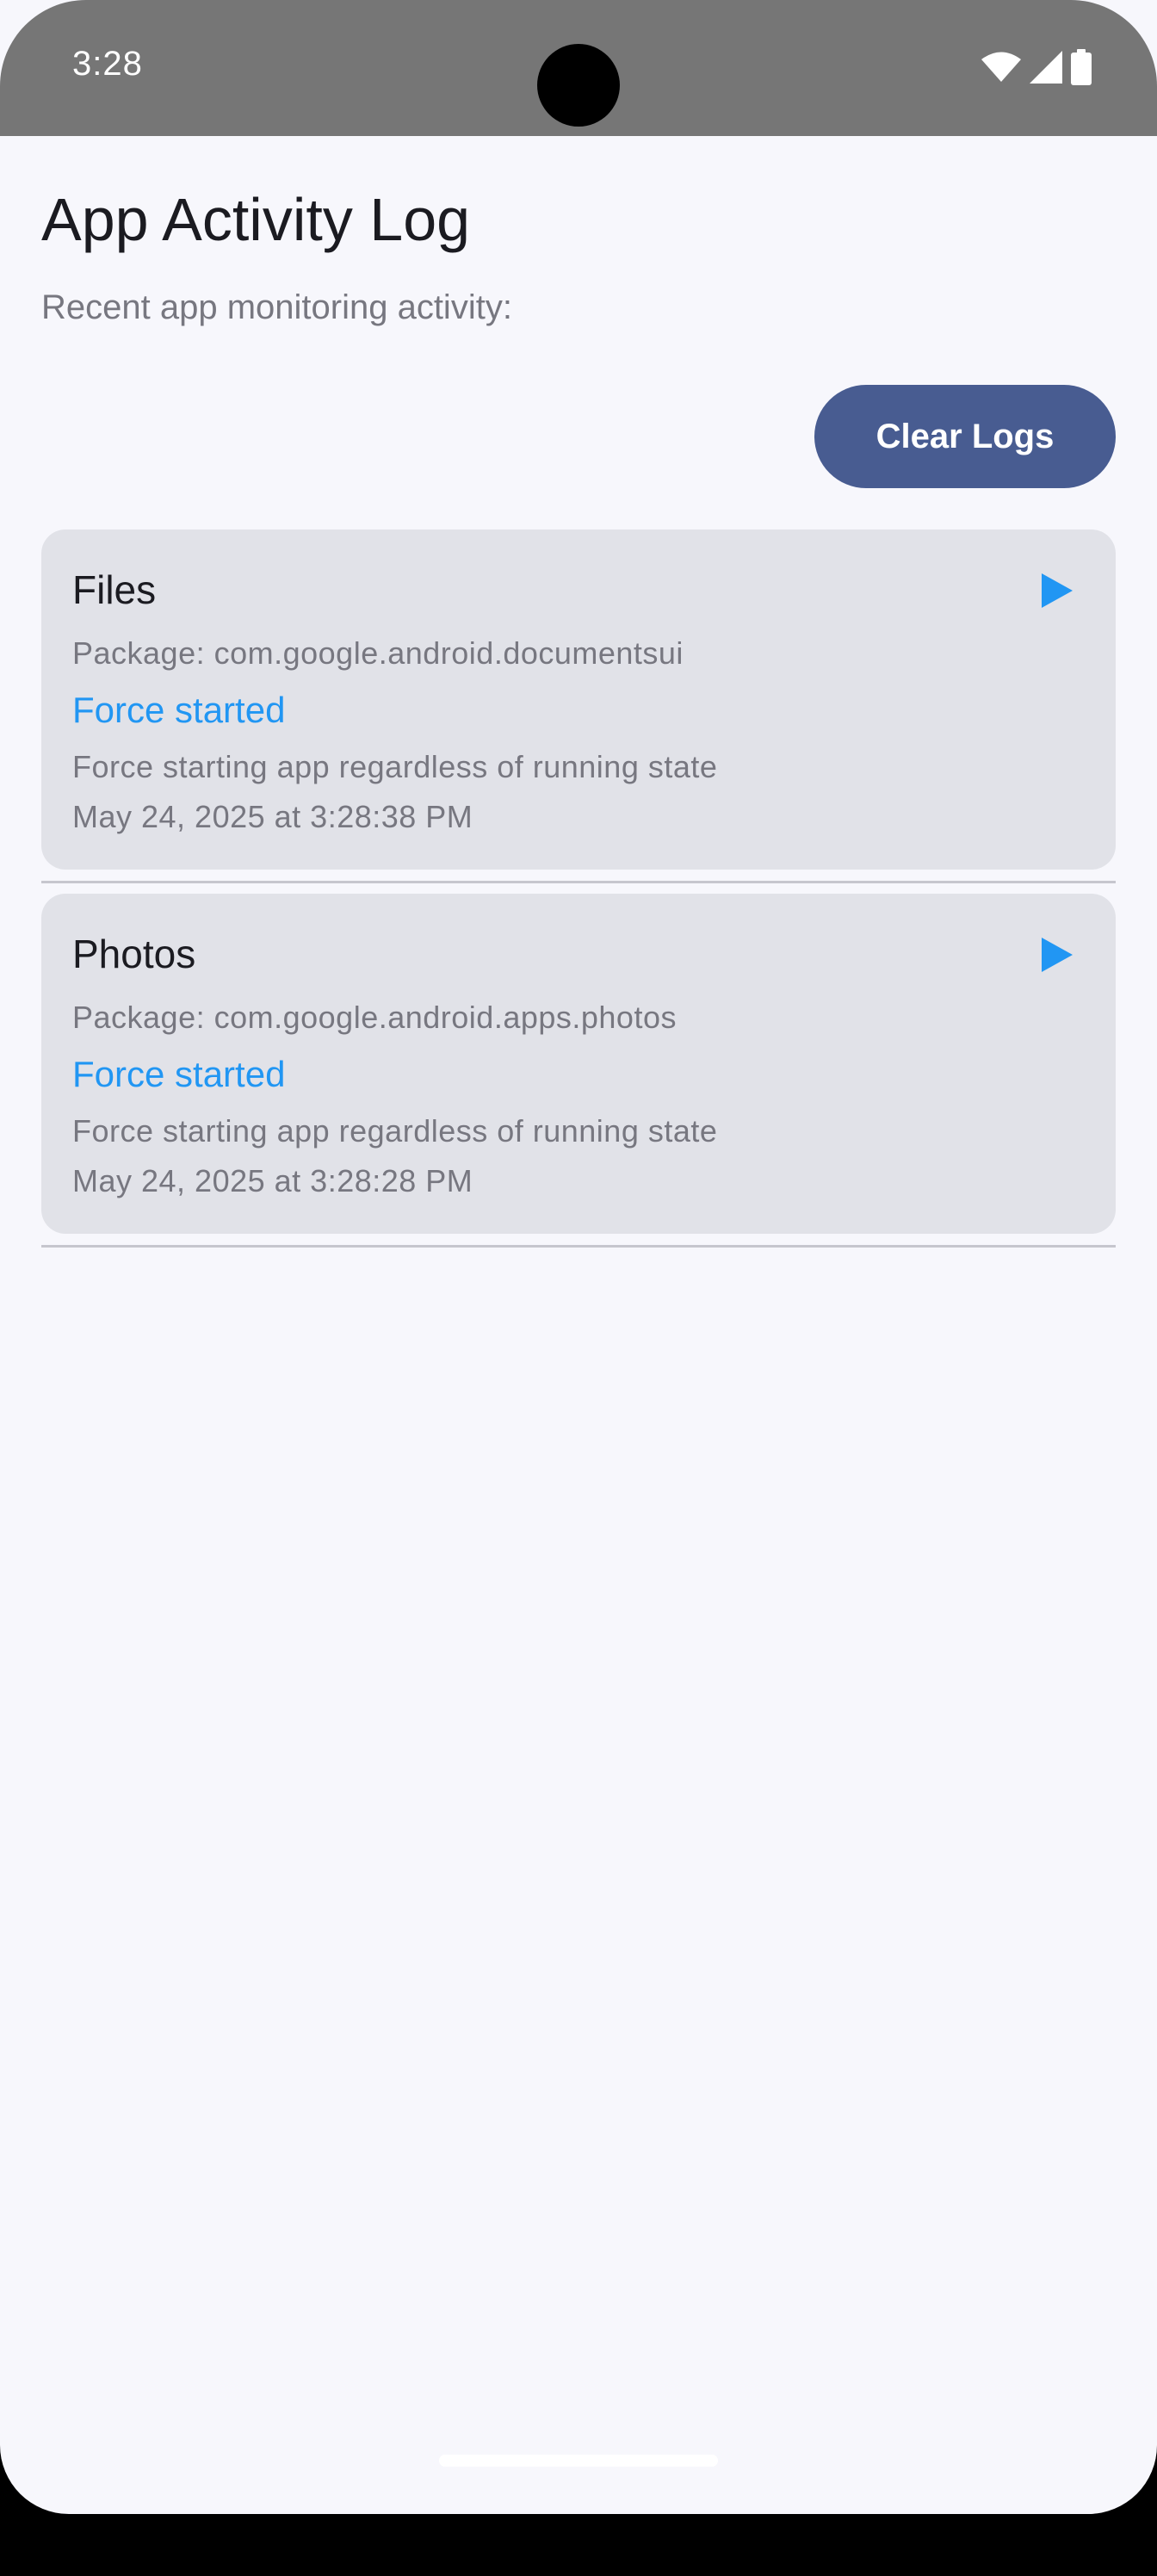  I want to click on status-icons, so click(1036, 67).